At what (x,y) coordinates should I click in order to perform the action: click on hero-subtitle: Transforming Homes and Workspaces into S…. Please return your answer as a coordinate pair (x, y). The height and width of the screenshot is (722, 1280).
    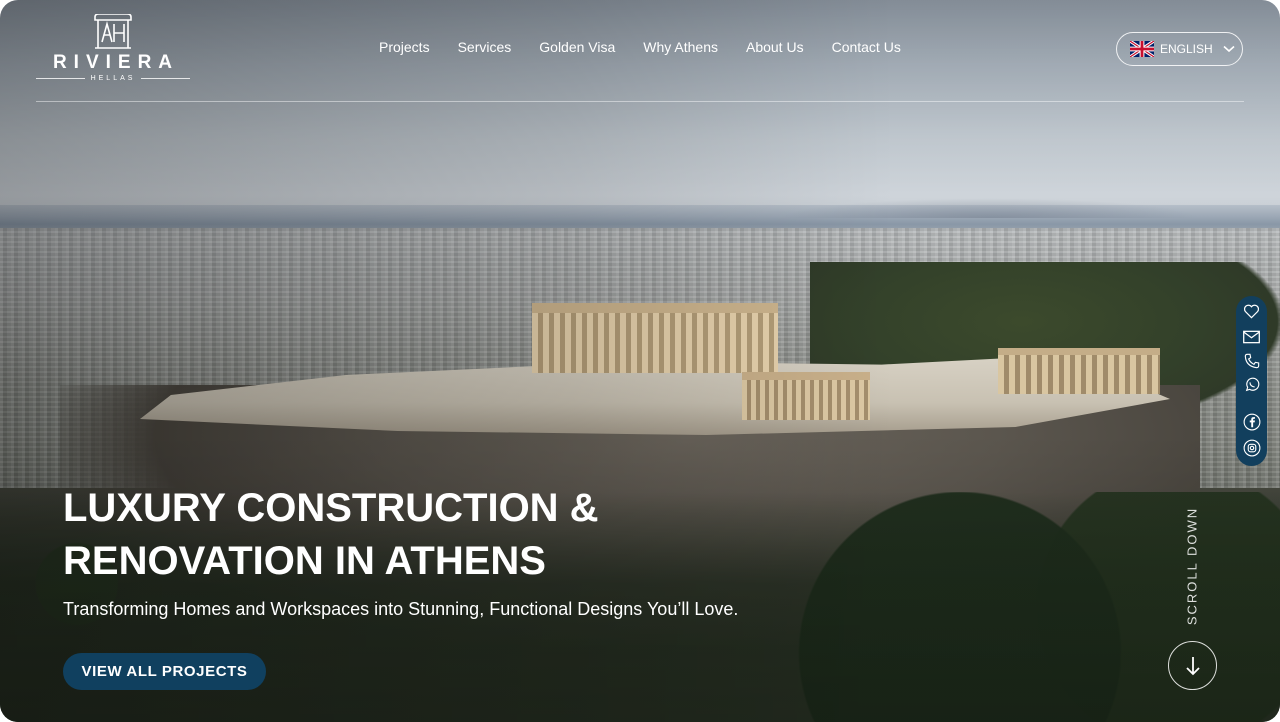
    Looking at the image, I should click on (401, 609).